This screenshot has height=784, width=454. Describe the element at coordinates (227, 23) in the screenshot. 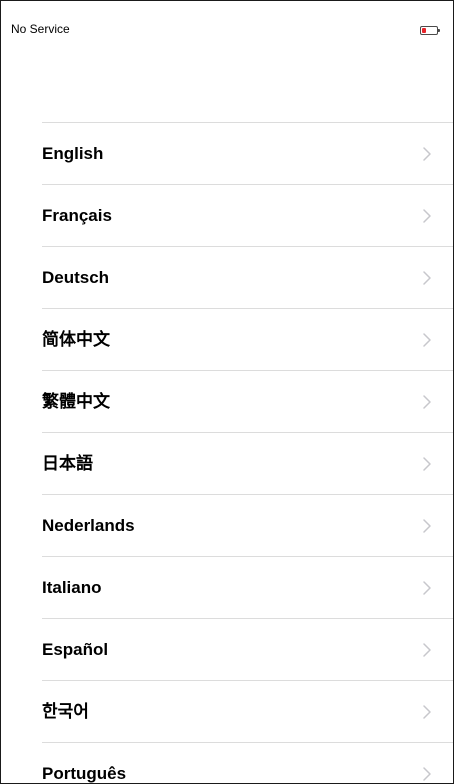

I see `status-bar: No Service` at that location.